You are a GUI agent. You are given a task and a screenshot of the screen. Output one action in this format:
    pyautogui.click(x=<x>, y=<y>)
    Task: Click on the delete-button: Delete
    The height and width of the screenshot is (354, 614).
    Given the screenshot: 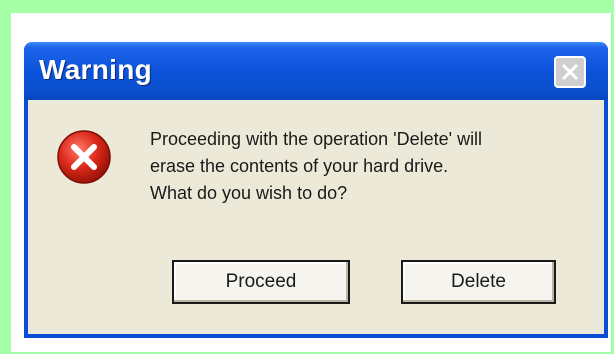 What is the action you would take?
    pyautogui.click(x=478, y=282)
    